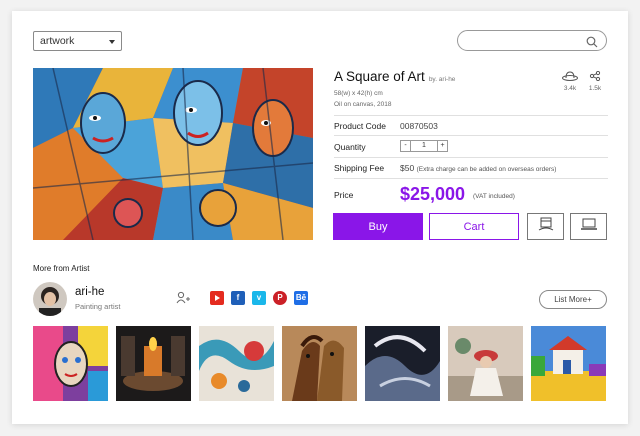 The image size is (640, 436). What do you see at coordinates (360, 126) in the screenshot?
I see `product-code-label: Product Code` at bounding box center [360, 126].